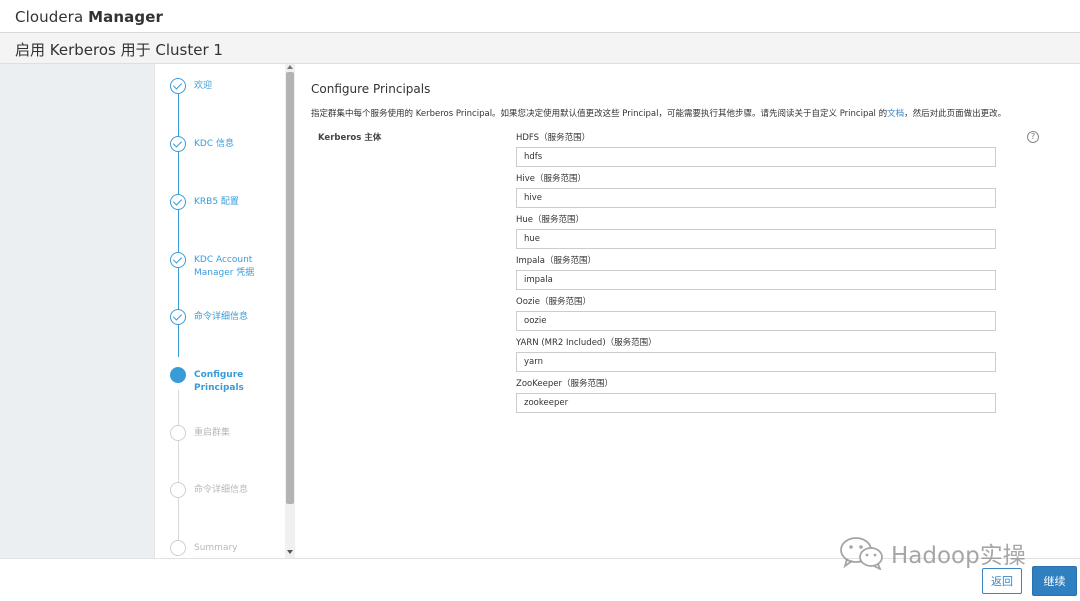  Describe the element at coordinates (350, 138) in the screenshot. I see `kerberos-principal-row-label: Kerberos 主体` at that location.